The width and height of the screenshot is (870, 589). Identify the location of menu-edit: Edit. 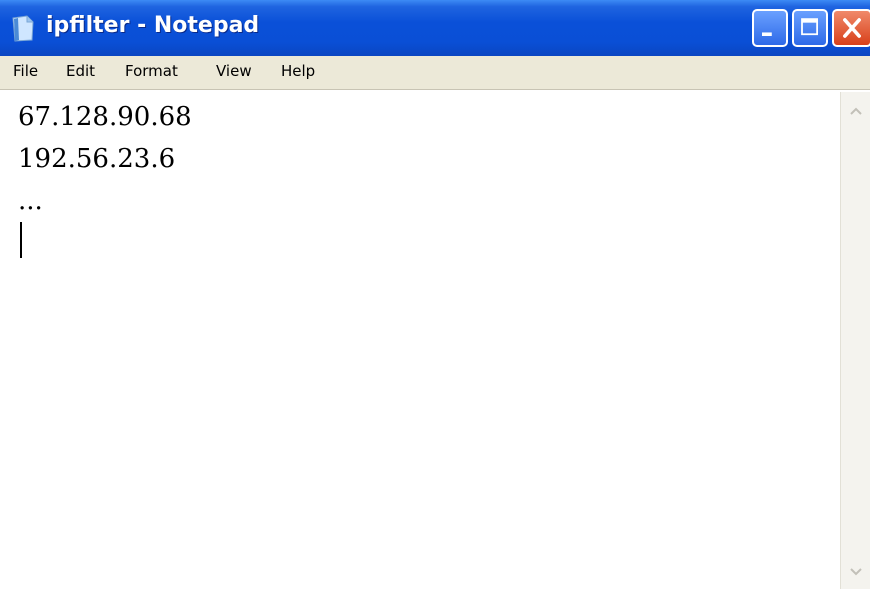
(80, 71).